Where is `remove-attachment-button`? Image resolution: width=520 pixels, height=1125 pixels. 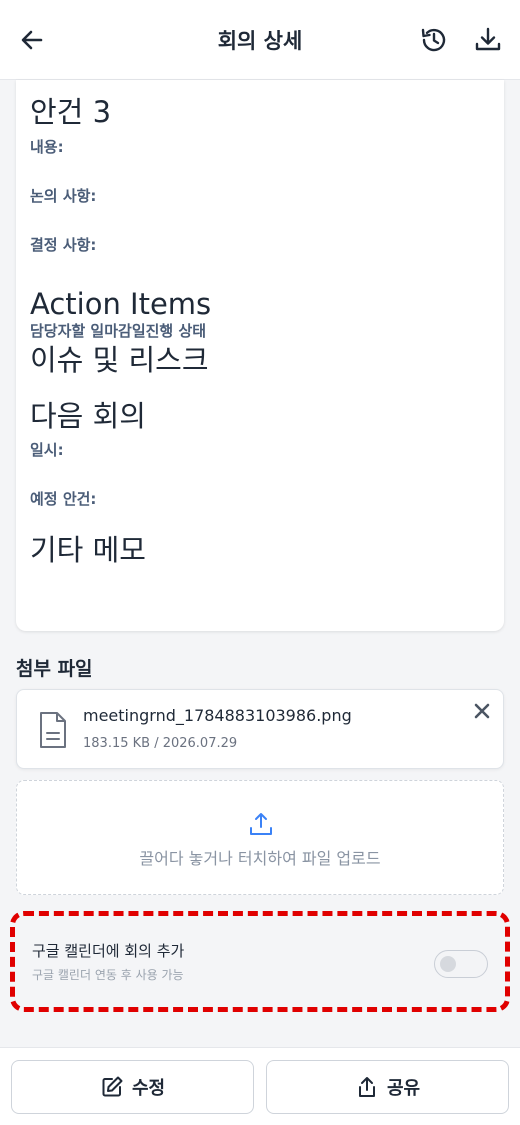 remove-attachment-button is located at coordinates (482, 711).